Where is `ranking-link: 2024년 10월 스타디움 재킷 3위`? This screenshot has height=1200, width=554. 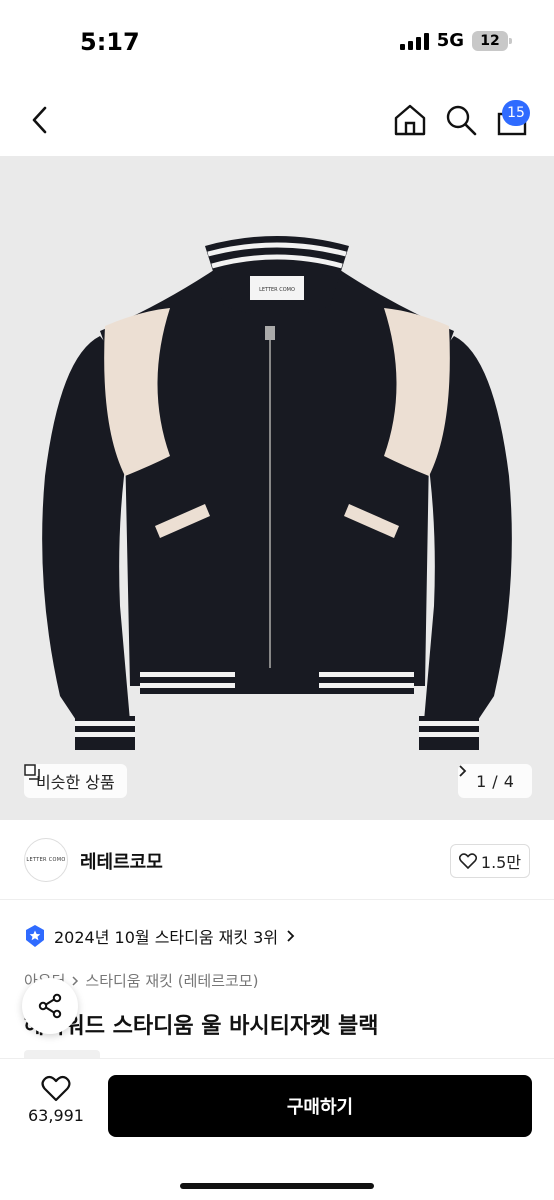 ranking-link: 2024년 10월 스타디움 재킷 3위 is located at coordinates (160, 936).